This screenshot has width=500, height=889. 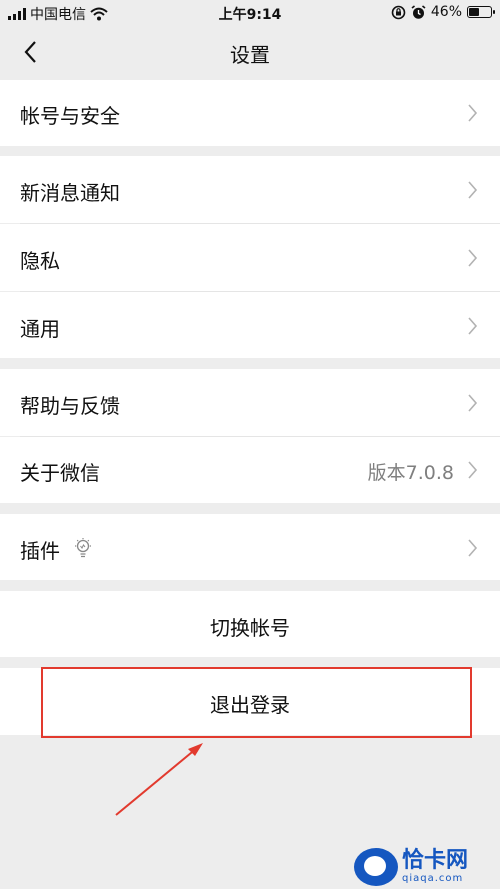 What do you see at coordinates (250, 55) in the screenshot?
I see `page-title: 设置` at bounding box center [250, 55].